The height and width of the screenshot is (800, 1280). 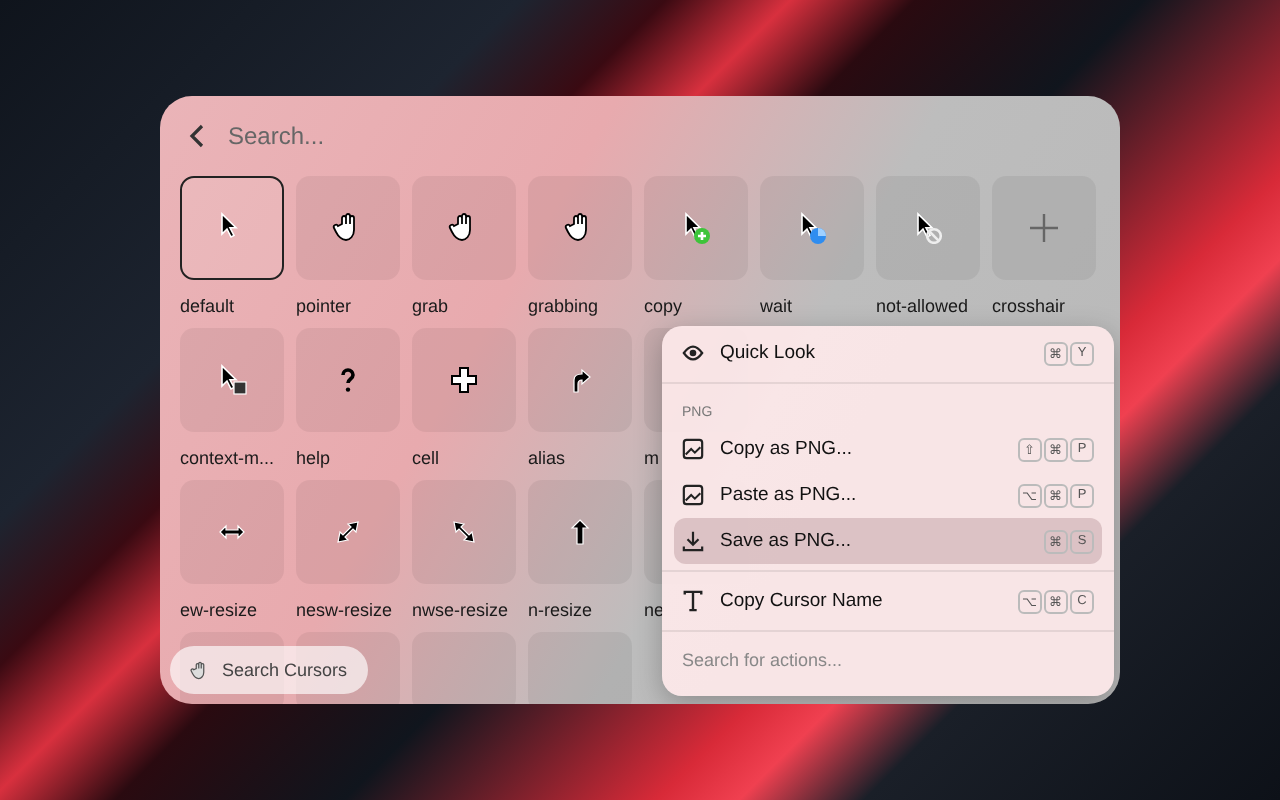 I want to click on cursor-label: default, so click(x=207, y=306).